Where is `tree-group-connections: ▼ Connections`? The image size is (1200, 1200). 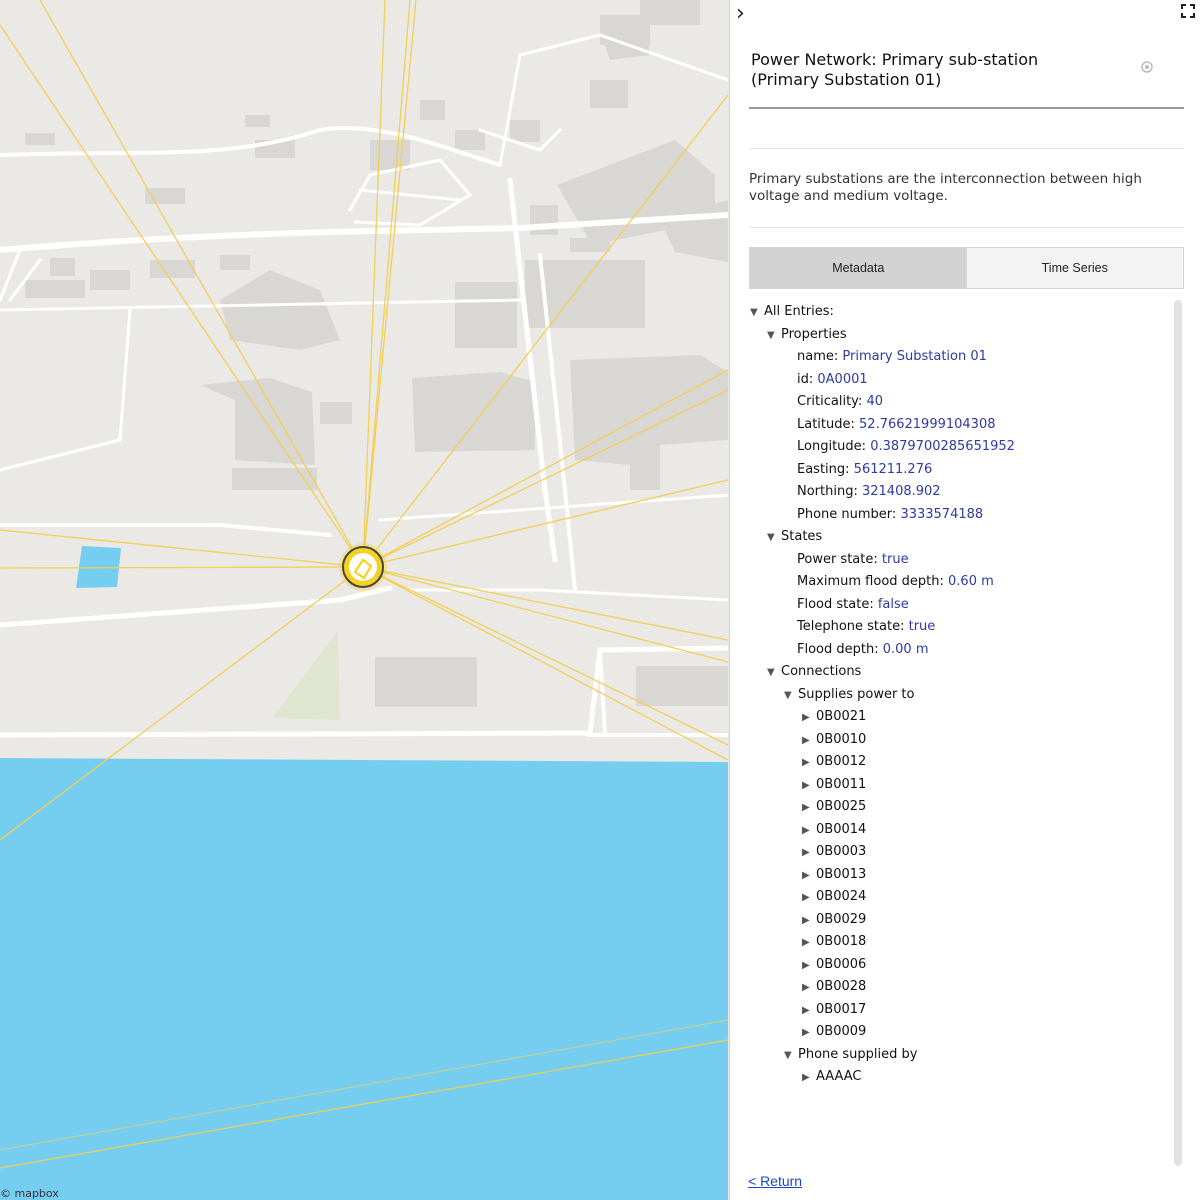
tree-group-connections: ▼ Connections is located at coordinates (814, 672).